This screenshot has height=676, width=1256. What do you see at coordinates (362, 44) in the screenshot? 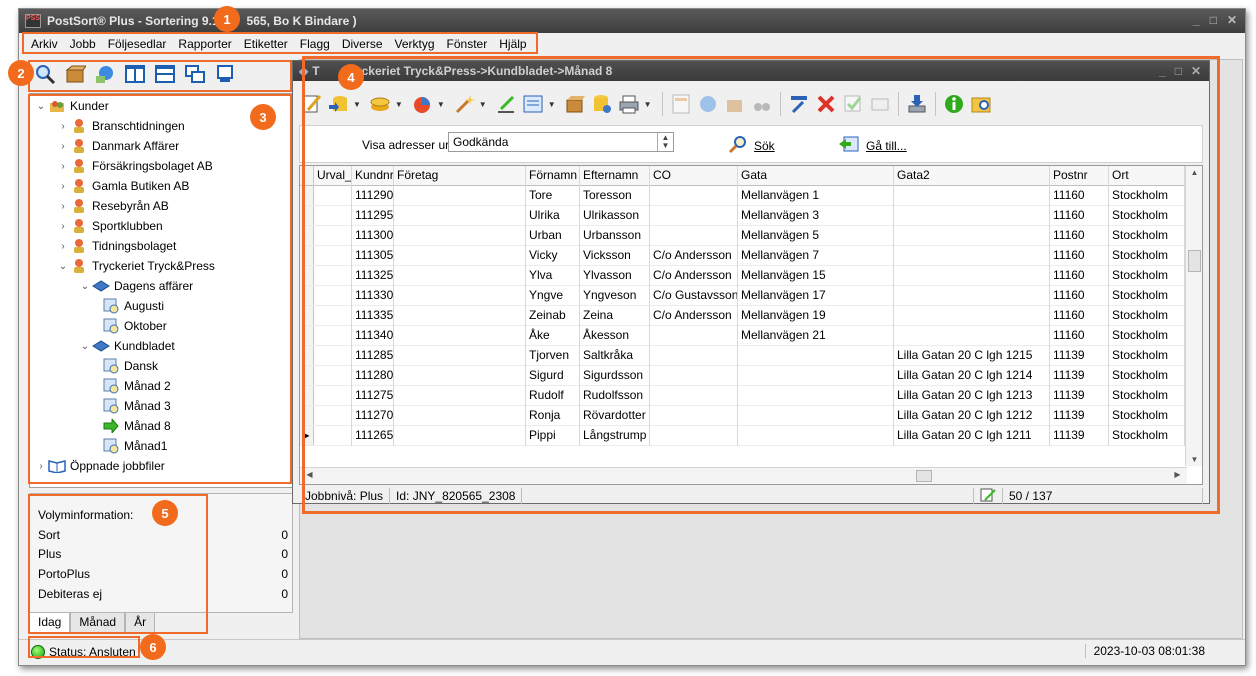
I see `menu-diverse: Diverse` at bounding box center [362, 44].